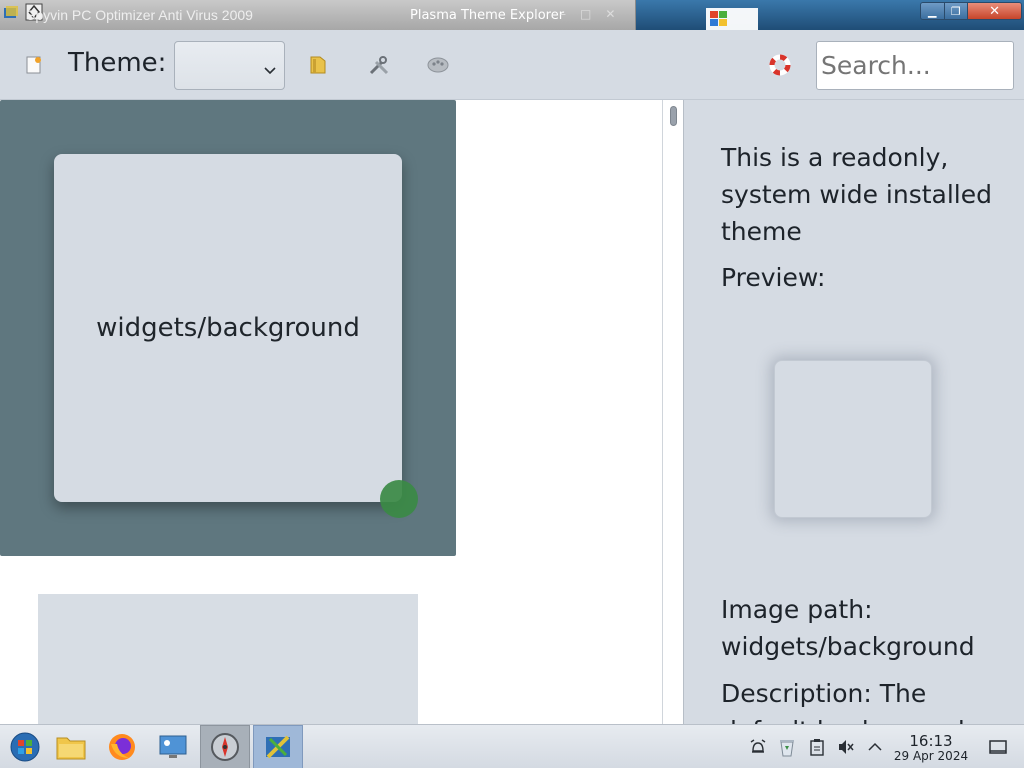 Image resolution: width=1024 pixels, height=768 pixels. I want to click on window-title: Plasma Theme Explorer, so click(487, 15).